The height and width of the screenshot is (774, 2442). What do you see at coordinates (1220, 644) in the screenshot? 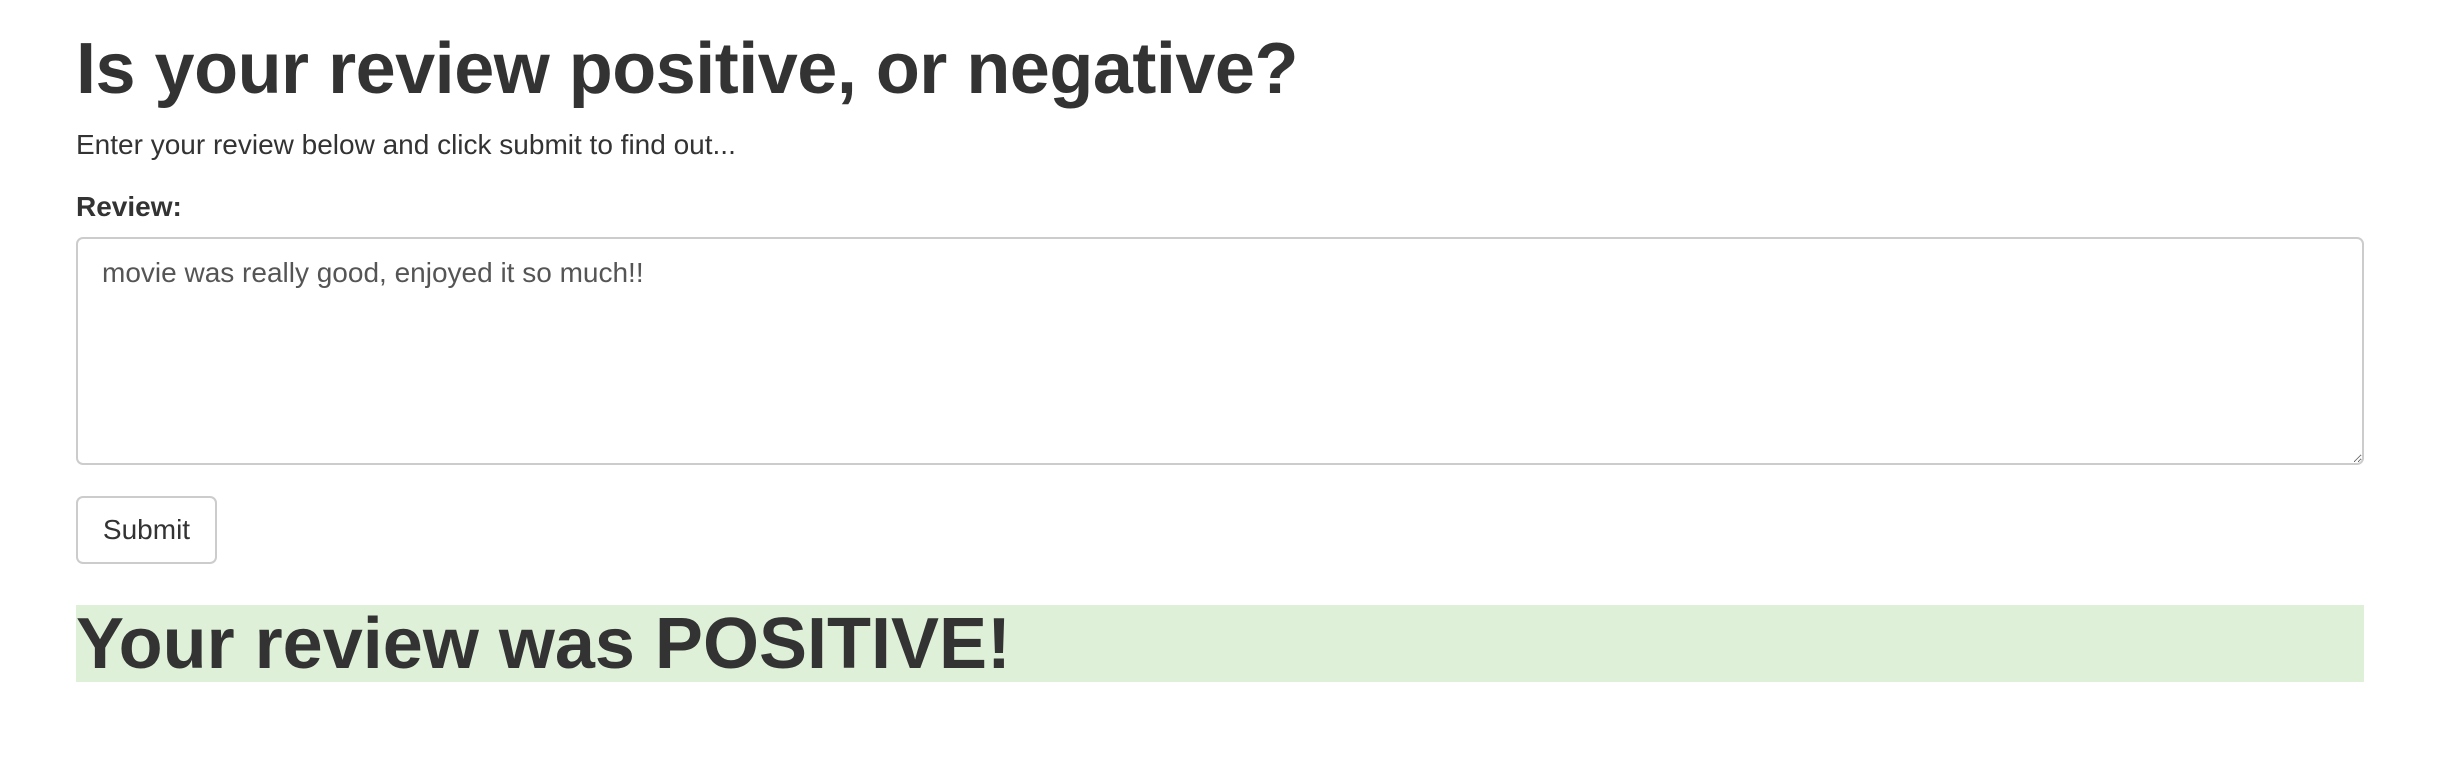
I see `result-banner: Your review was POSITIVE!` at bounding box center [1220, 644].